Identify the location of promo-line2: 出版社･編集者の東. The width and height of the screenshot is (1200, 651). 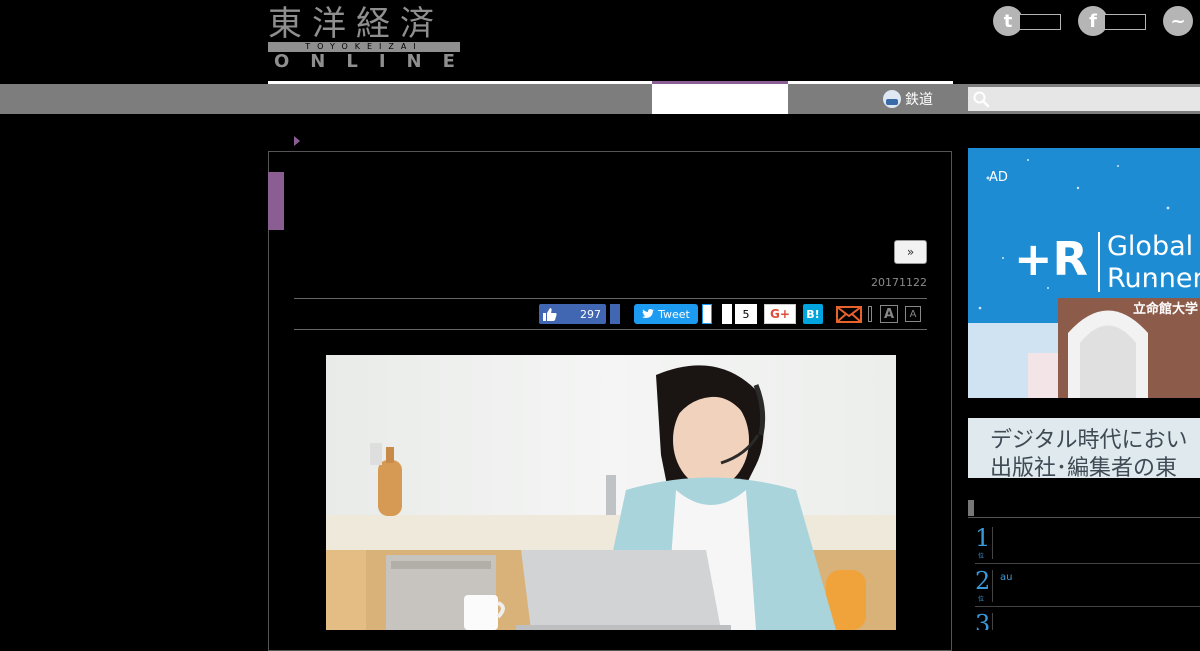
(1084, 467).